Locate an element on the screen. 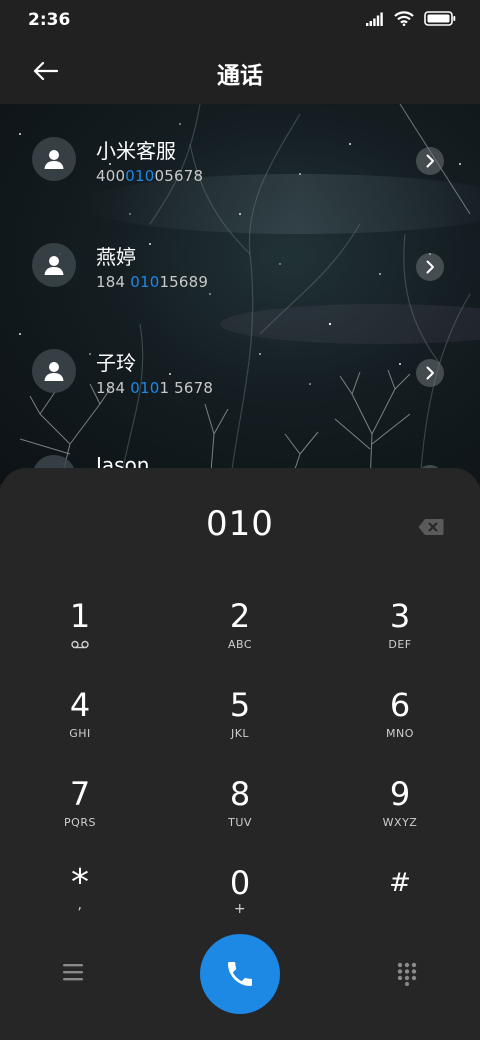 This screenshot has width=480, height=1040. backspace-button is located at coordinates (431, 527).